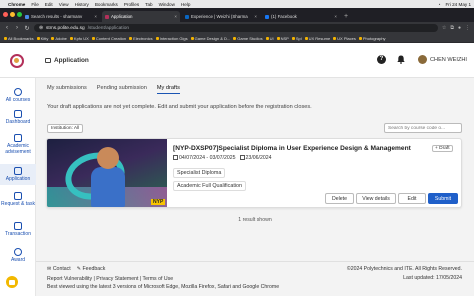 The height and width of the screenshot is (296, 474). Describe the element at coordinates (79, 38) in the screenshot. I see `bookmark-item: Kpfo UX` at that location.